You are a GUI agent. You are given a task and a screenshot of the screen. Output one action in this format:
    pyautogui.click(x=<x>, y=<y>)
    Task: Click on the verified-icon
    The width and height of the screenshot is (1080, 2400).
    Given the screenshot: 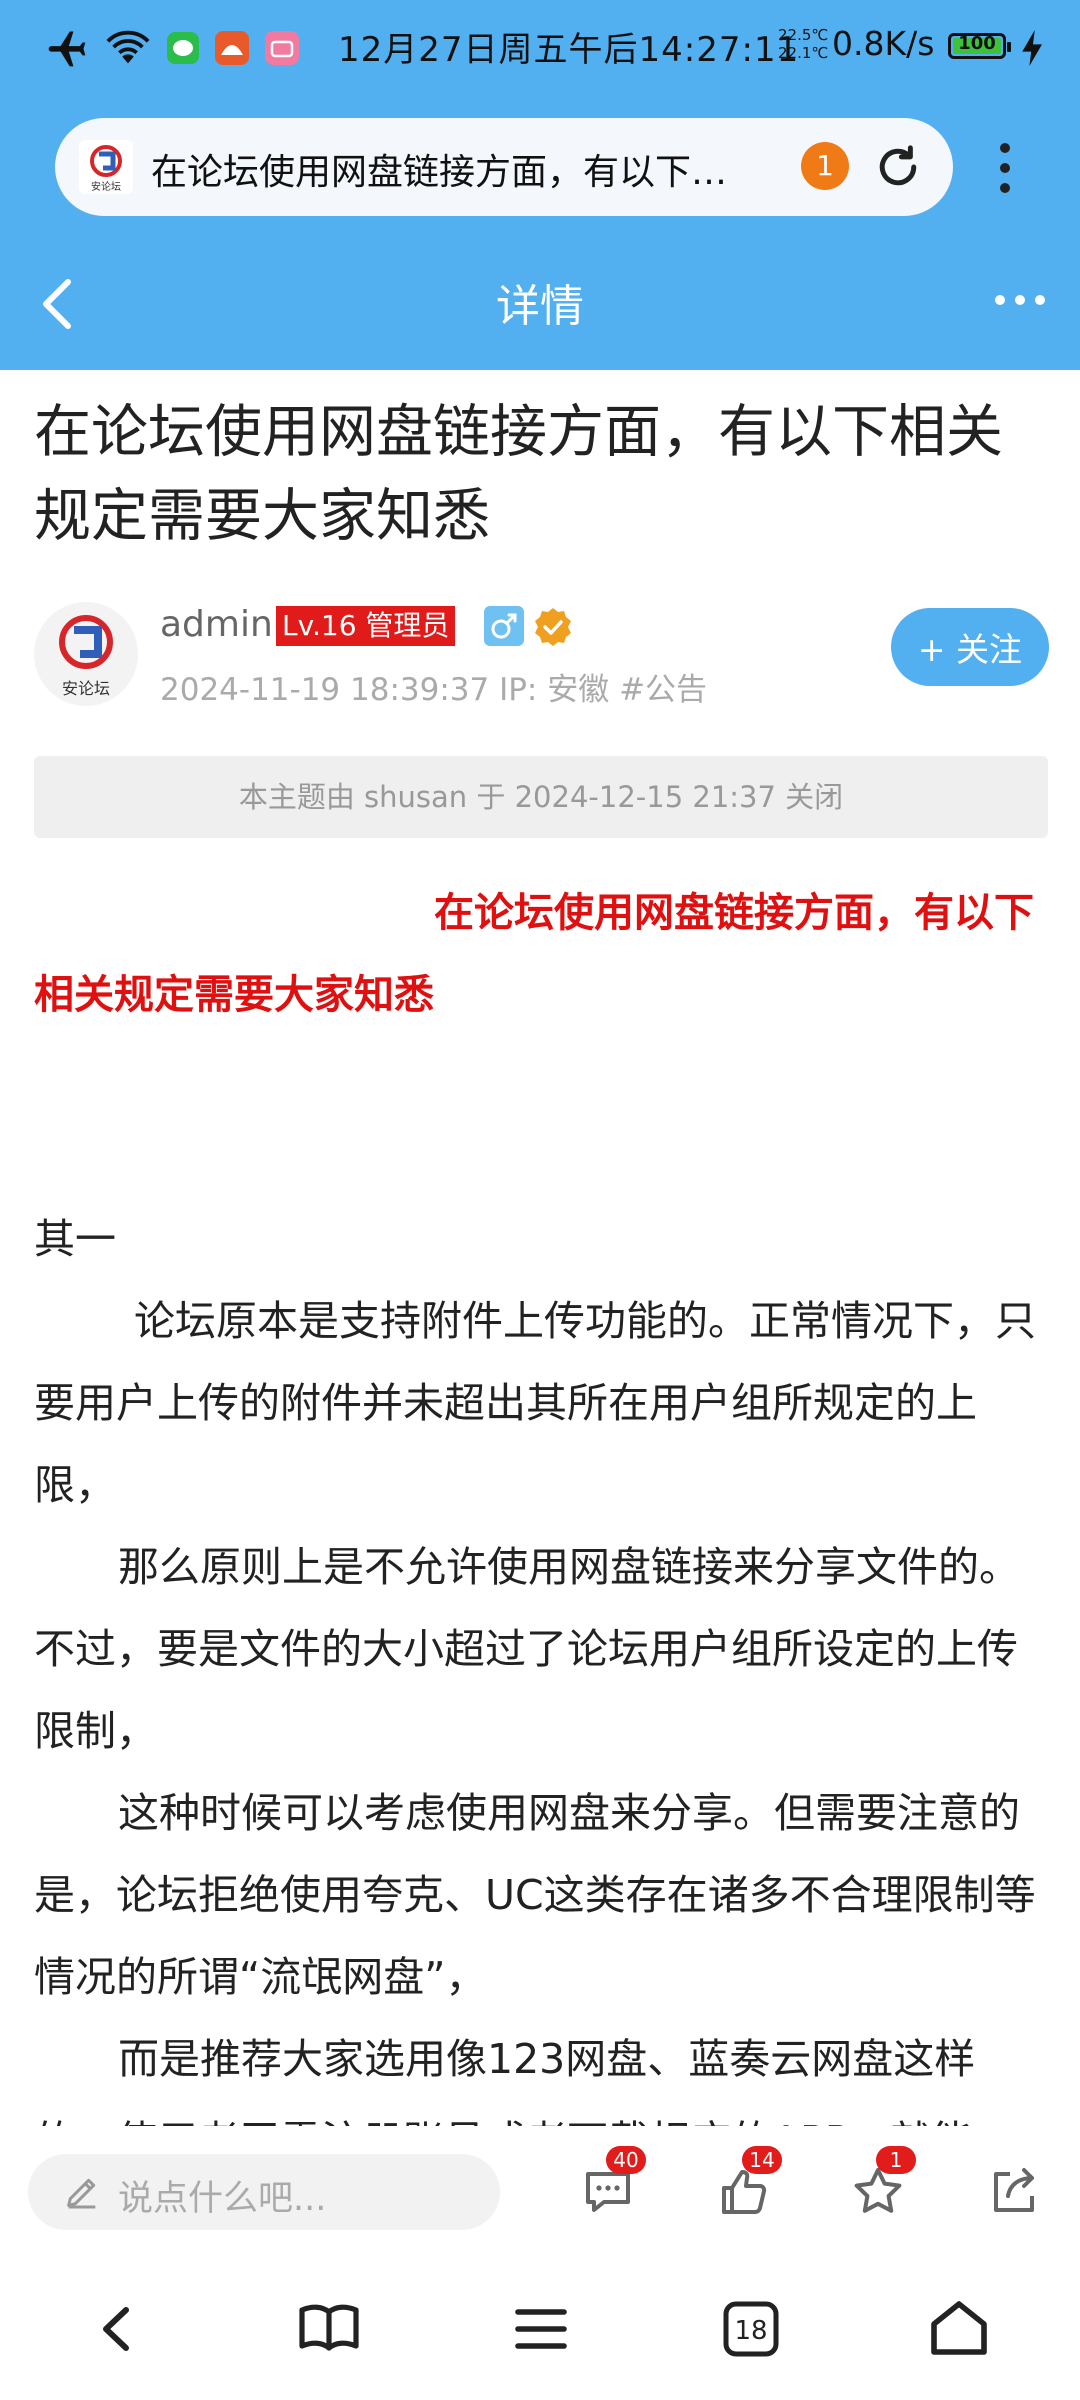 What is the action you would take?
    pyautogui.click(x=553, y=627)
    